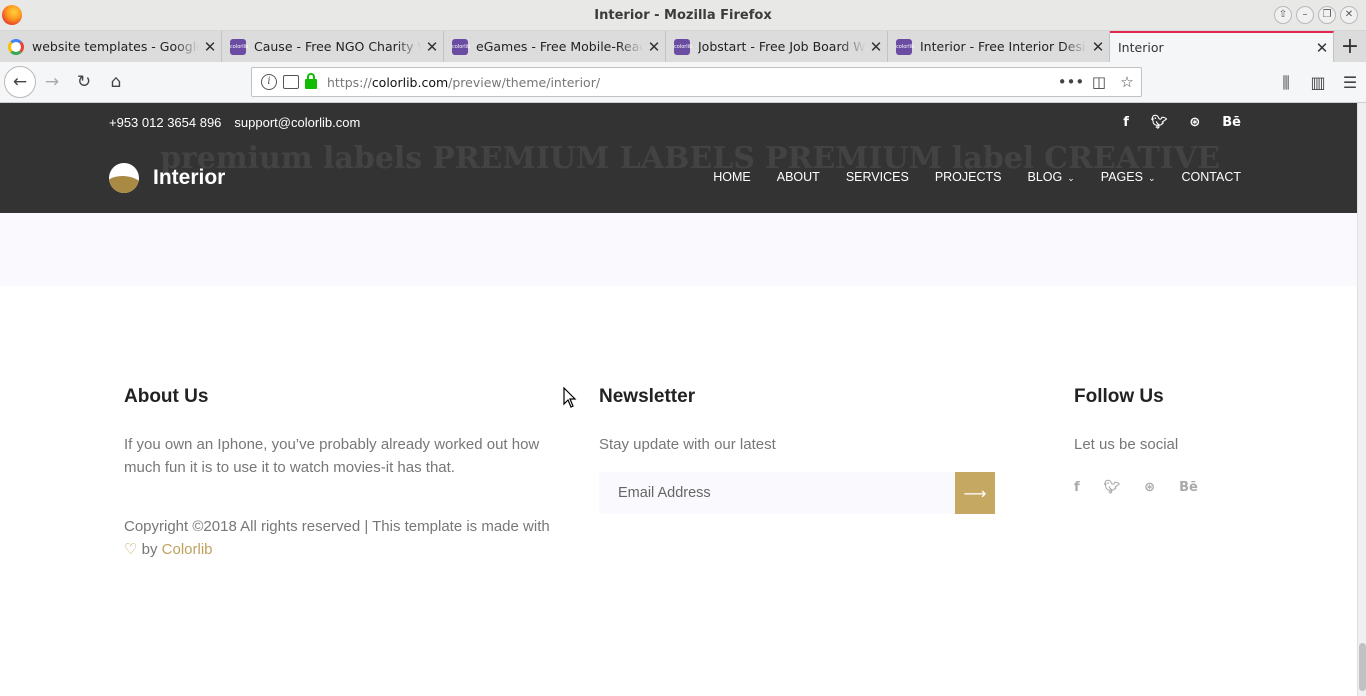  What do you see at coordinates (647, 396) in the screenshot?
I see `newsletter-title: Newsletter` at bounding box center [647, 396].